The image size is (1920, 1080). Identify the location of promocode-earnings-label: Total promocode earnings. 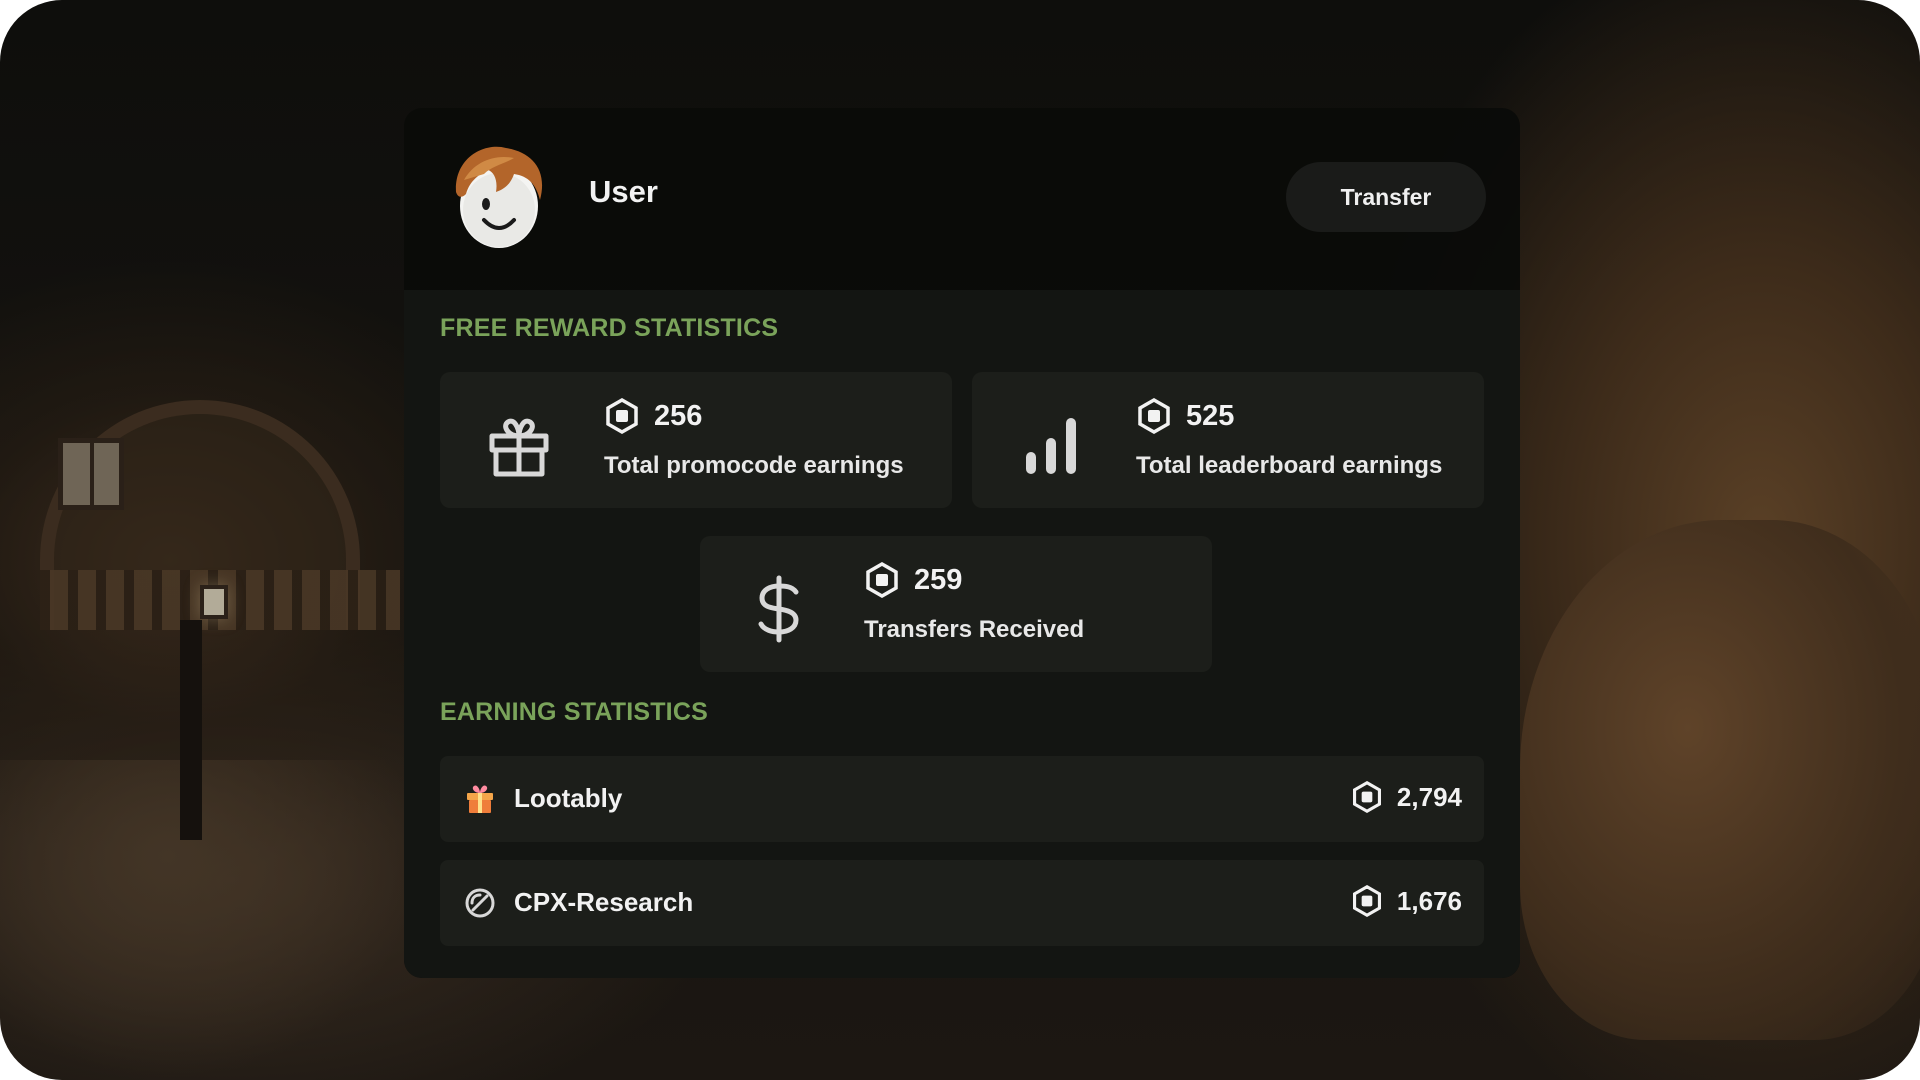
(754, 465).